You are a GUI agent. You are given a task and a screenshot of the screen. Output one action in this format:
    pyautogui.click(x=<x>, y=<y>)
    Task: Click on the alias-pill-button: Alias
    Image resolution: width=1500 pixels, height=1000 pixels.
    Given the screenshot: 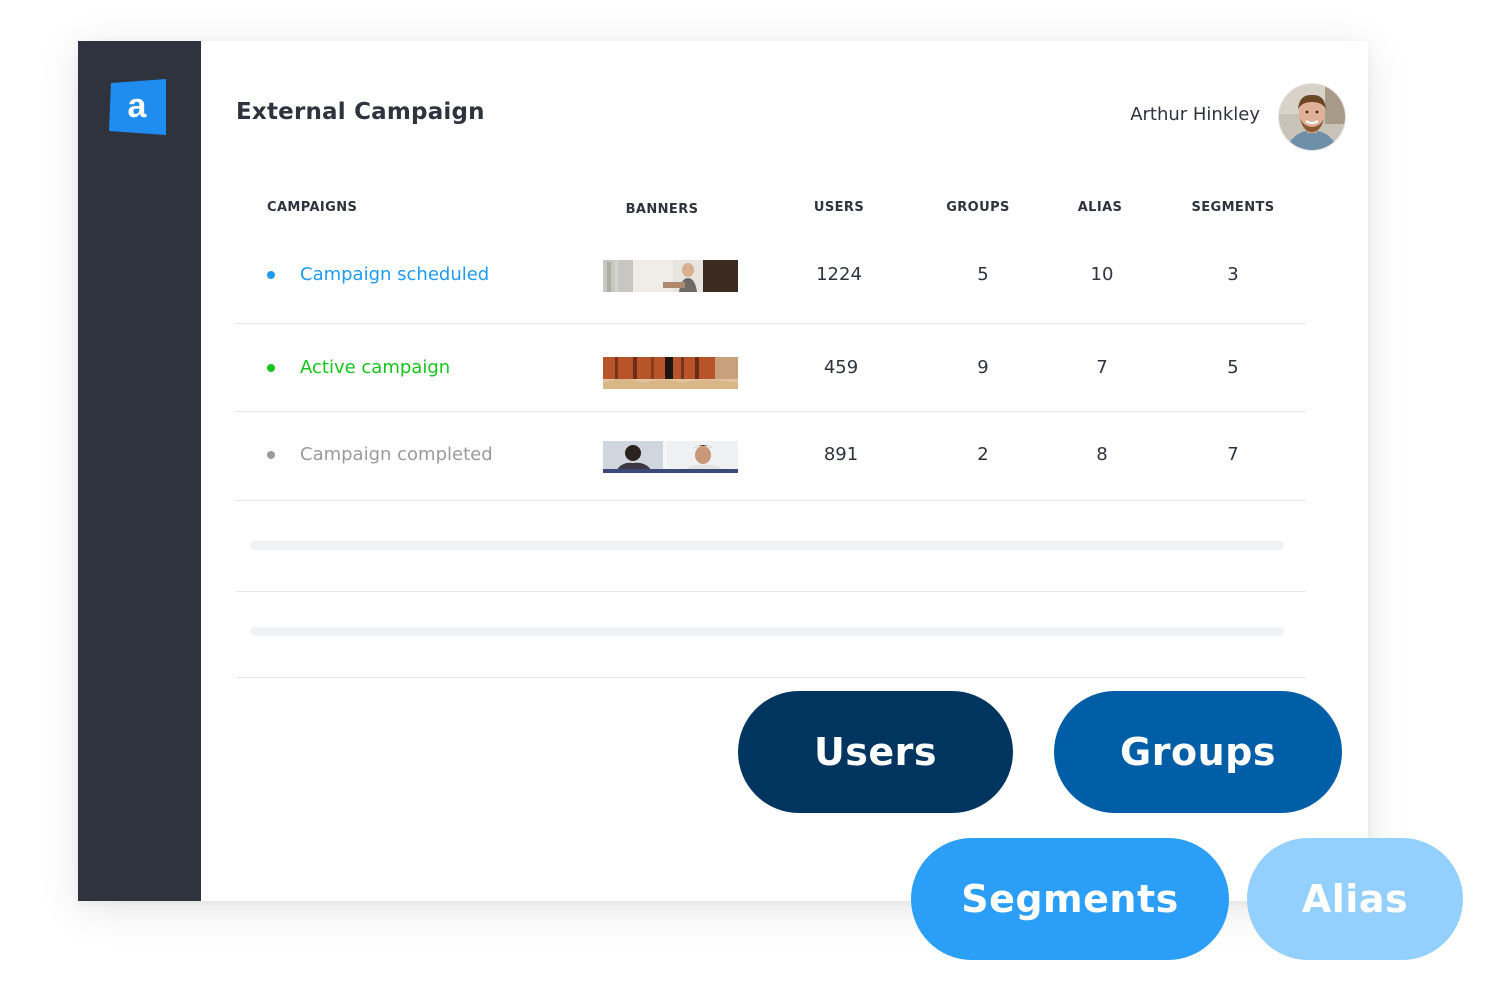 What is the action you would take?
    pyautogui.click(x=1355, y=899)
    